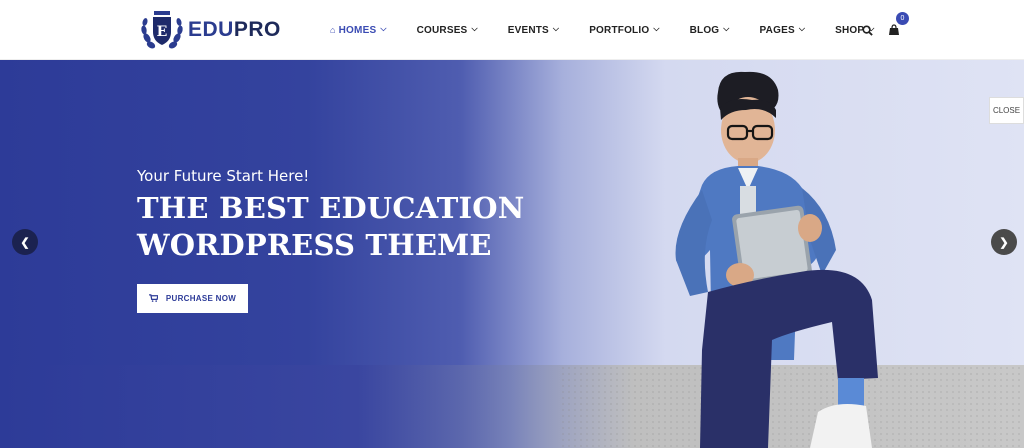 The width and height of the screenshot is (1024, 448). I want to click on nav-homes: ⌂ HOMES ⌵, so click(358, 30).